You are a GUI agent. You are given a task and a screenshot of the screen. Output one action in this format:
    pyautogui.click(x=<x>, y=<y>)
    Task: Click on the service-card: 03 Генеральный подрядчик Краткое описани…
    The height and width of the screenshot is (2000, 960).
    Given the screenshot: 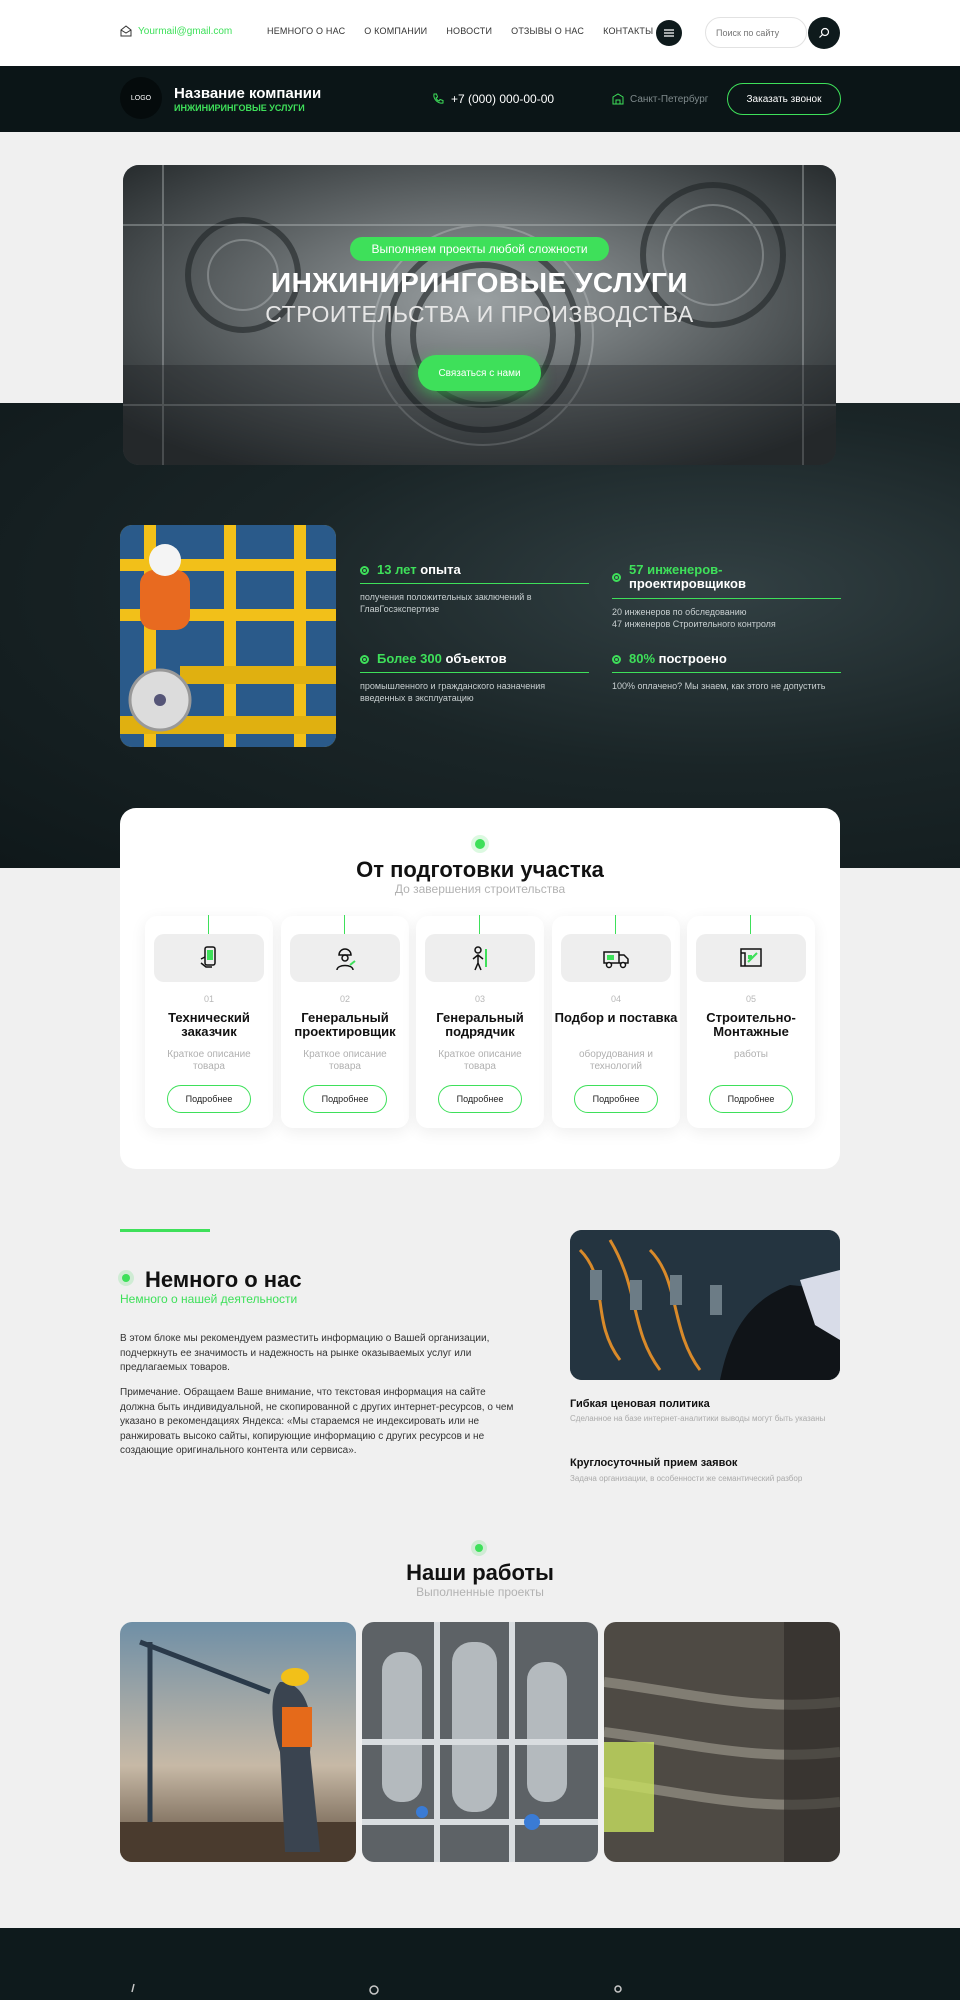 What is the action you would take?
    pyautogui.click(x=480, y=1021)
    